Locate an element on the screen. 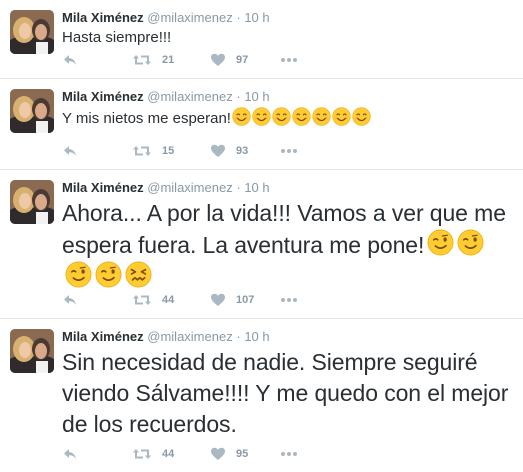 Image resolution: width=523 pixels, height=472 pixels. tweet-text-content: Y mis nietos me esperan! is located at coordinates (146, 118).